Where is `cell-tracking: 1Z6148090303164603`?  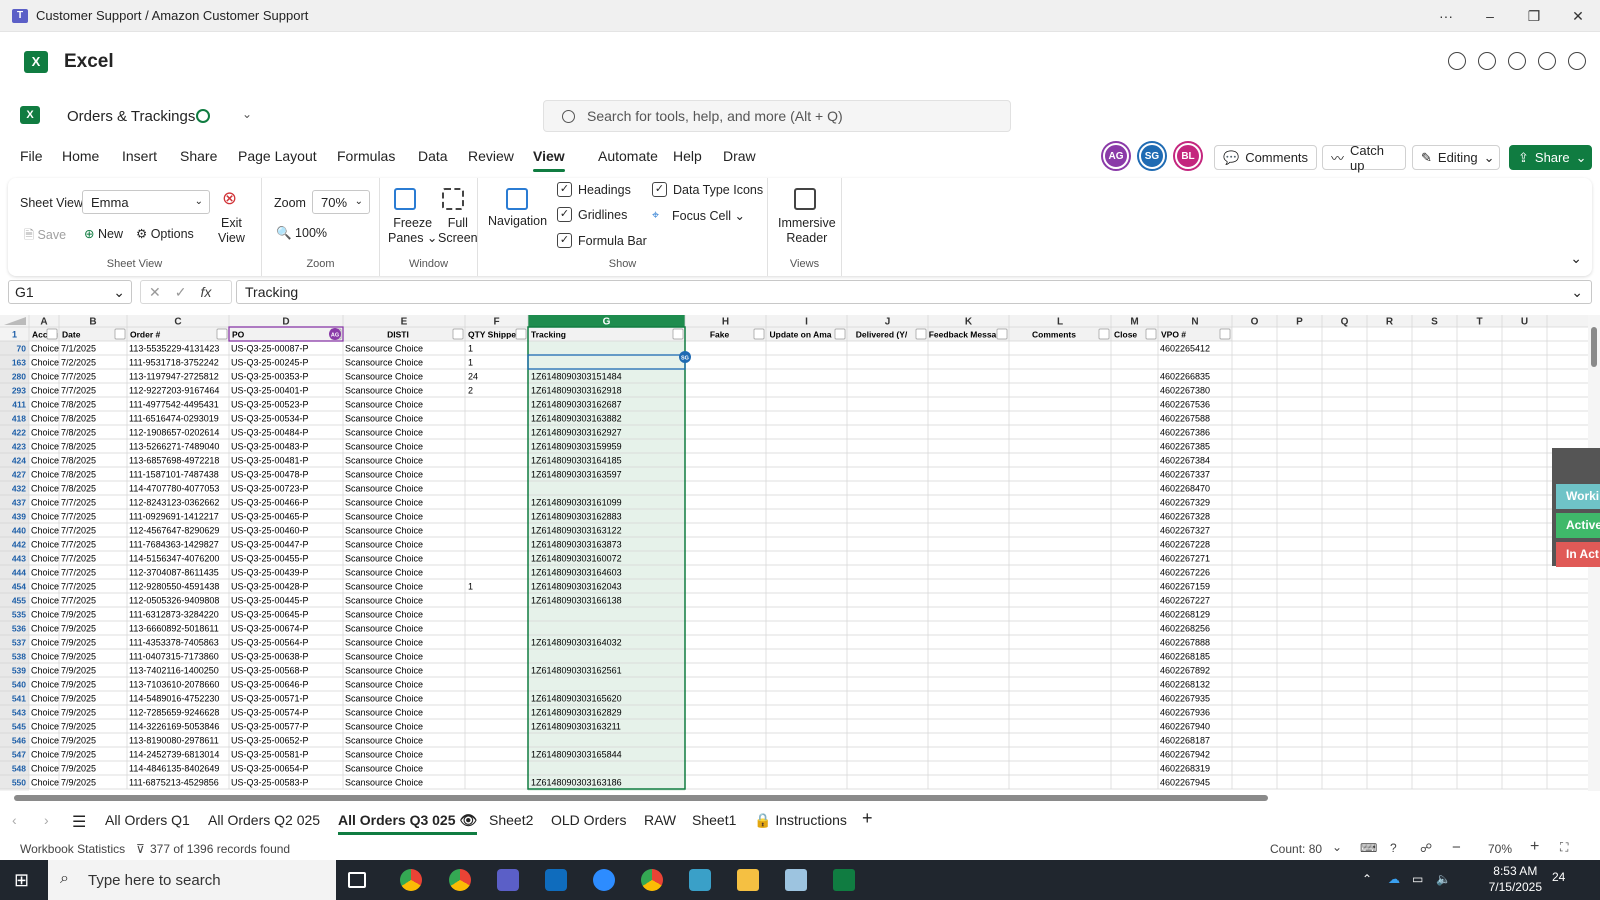 cell-tracking: 1Z6148090303164603 is located at coordinates (576, 573).